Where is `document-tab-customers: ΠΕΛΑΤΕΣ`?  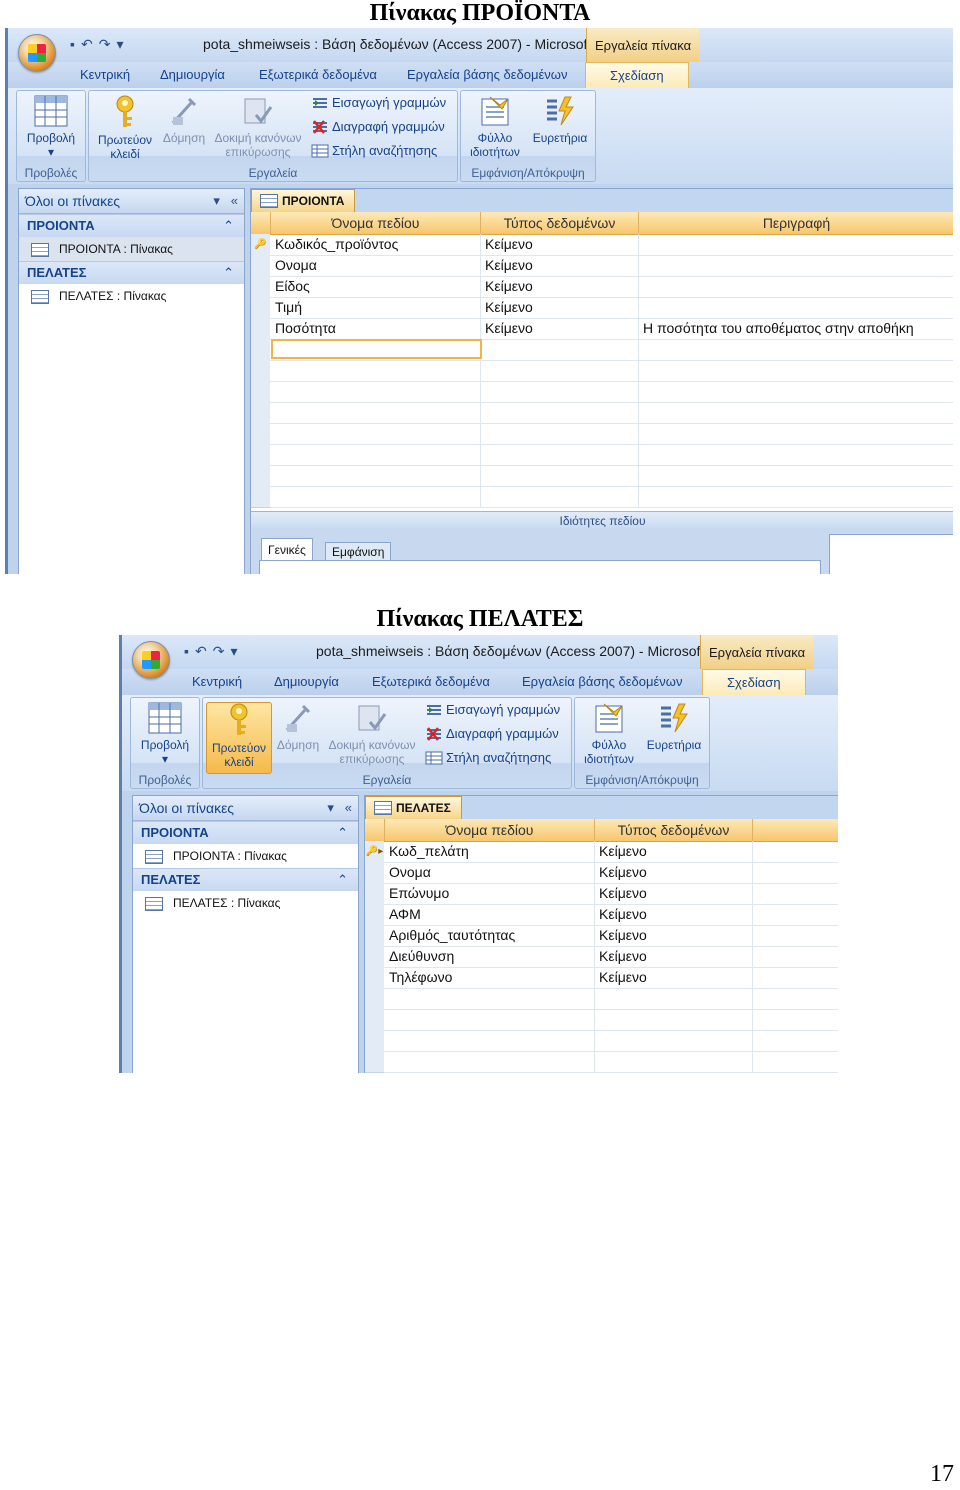 document-tab-customers: ΠΕΛΑΤΕΣ is located at coordinates (413, 807).